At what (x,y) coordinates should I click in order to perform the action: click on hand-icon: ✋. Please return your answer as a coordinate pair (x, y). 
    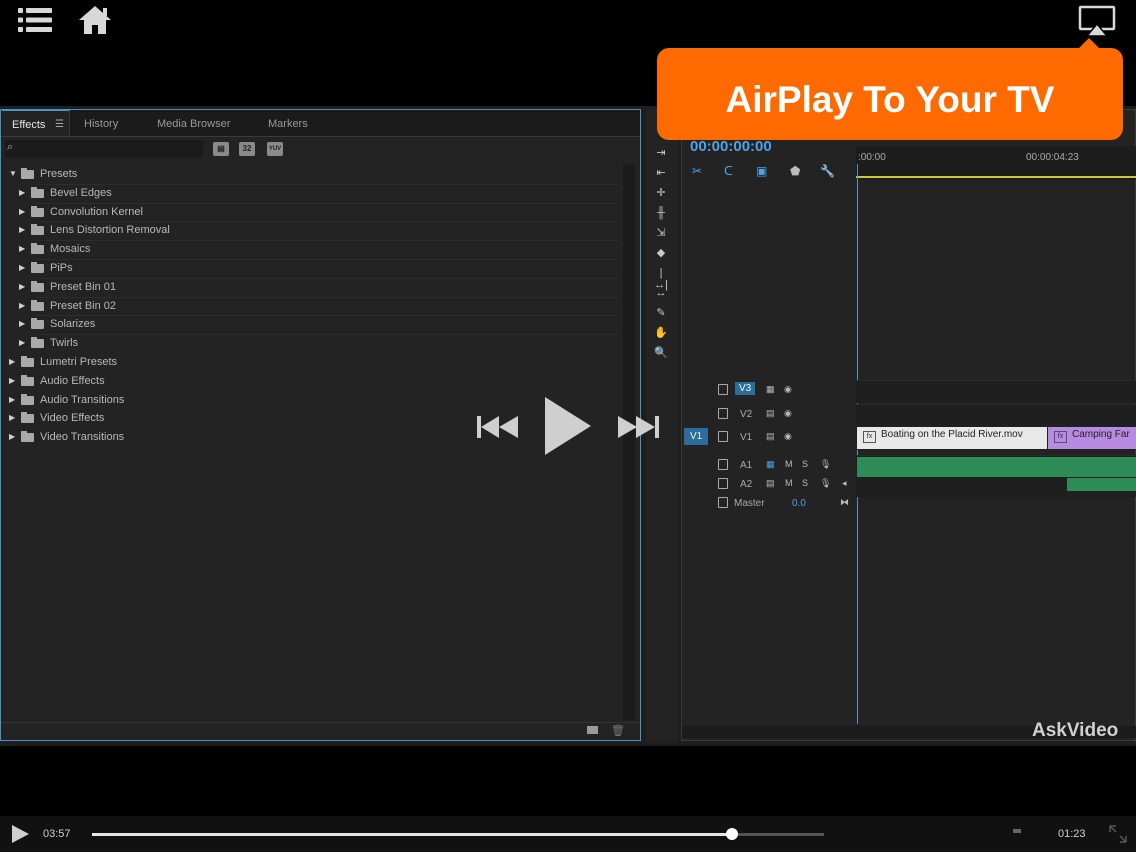
    Looking at the image, I should click on (661, 333).